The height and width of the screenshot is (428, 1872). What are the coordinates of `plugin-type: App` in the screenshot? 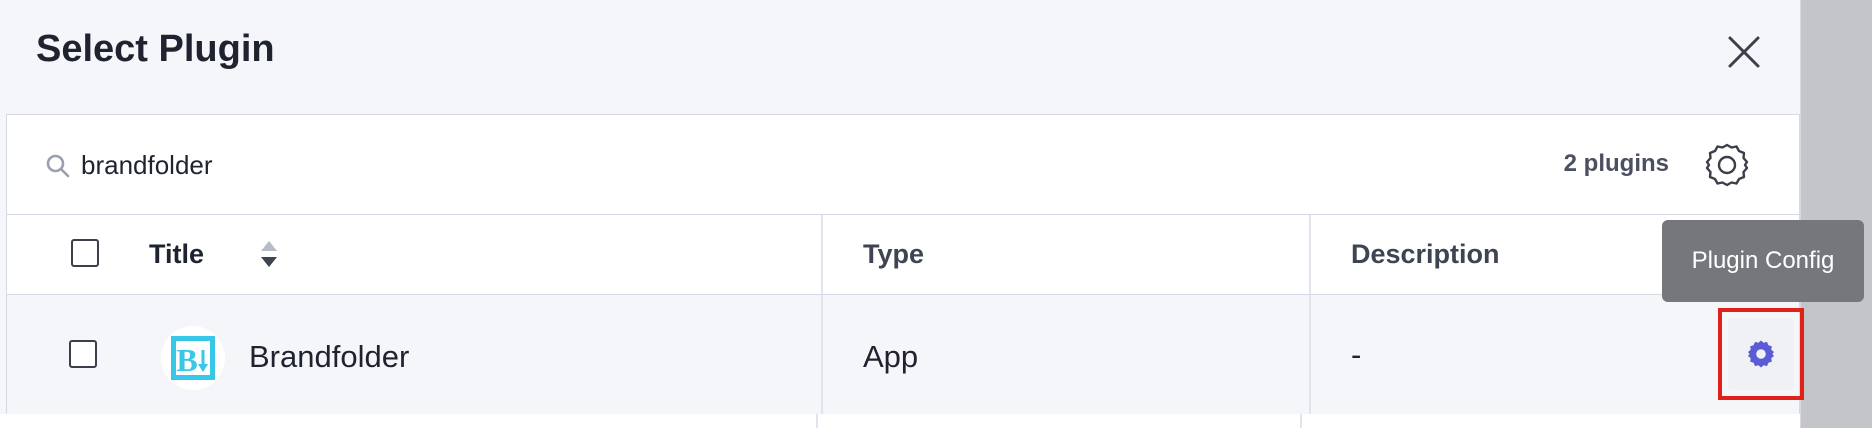 It's located at (891, 356).